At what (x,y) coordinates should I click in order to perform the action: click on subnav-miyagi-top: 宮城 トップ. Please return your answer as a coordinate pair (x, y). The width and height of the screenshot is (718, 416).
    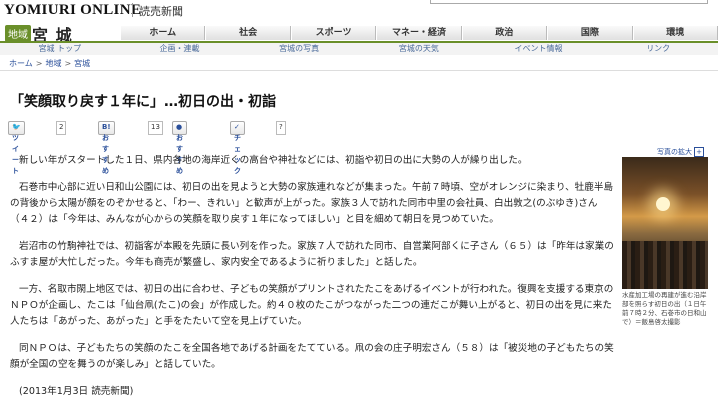
    Looking at the image, I should click on (60, 49).